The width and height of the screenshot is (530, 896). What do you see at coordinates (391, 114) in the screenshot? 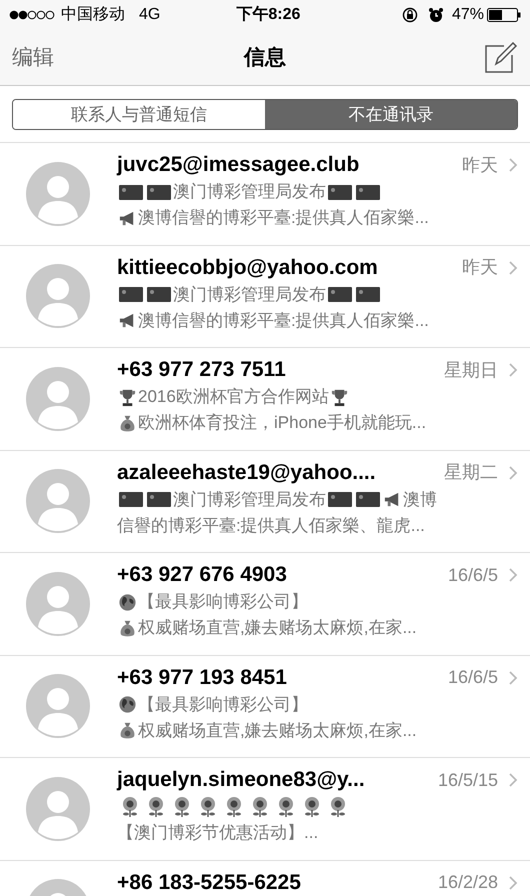
I see `segment-tab: 不在通讯录` at bounding box center [391, 114].